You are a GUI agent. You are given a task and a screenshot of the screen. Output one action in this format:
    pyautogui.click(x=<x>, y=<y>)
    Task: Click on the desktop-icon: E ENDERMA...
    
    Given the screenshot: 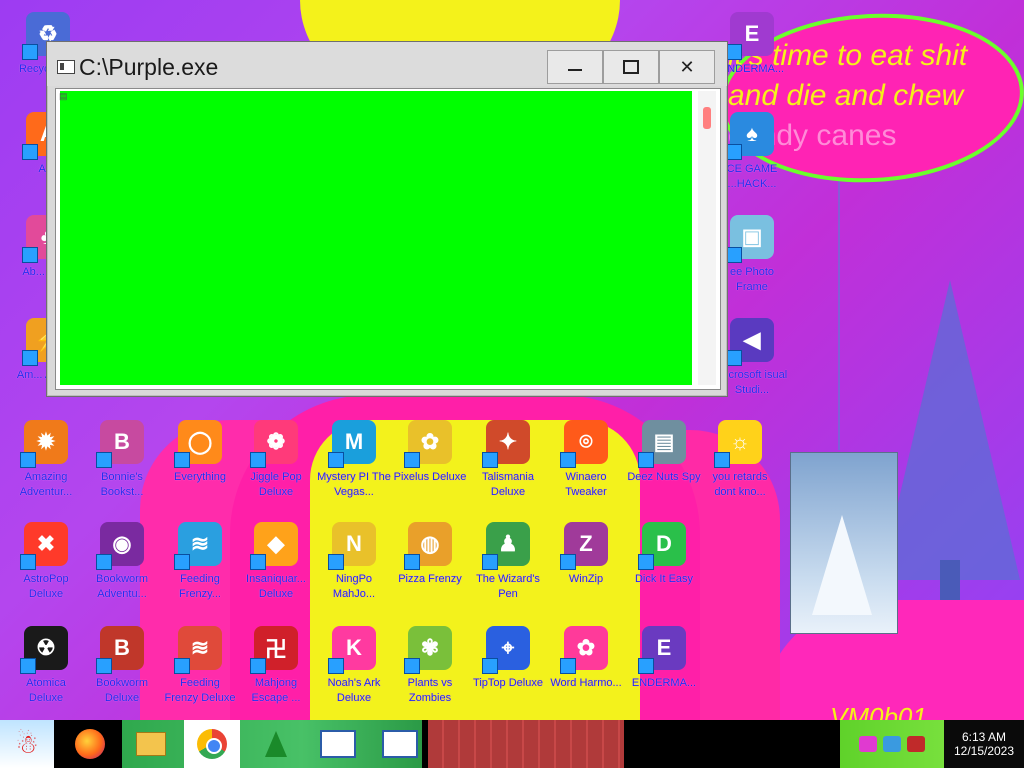 What is the action you would take?
    pyautogui.click(x=664, y=674)
    